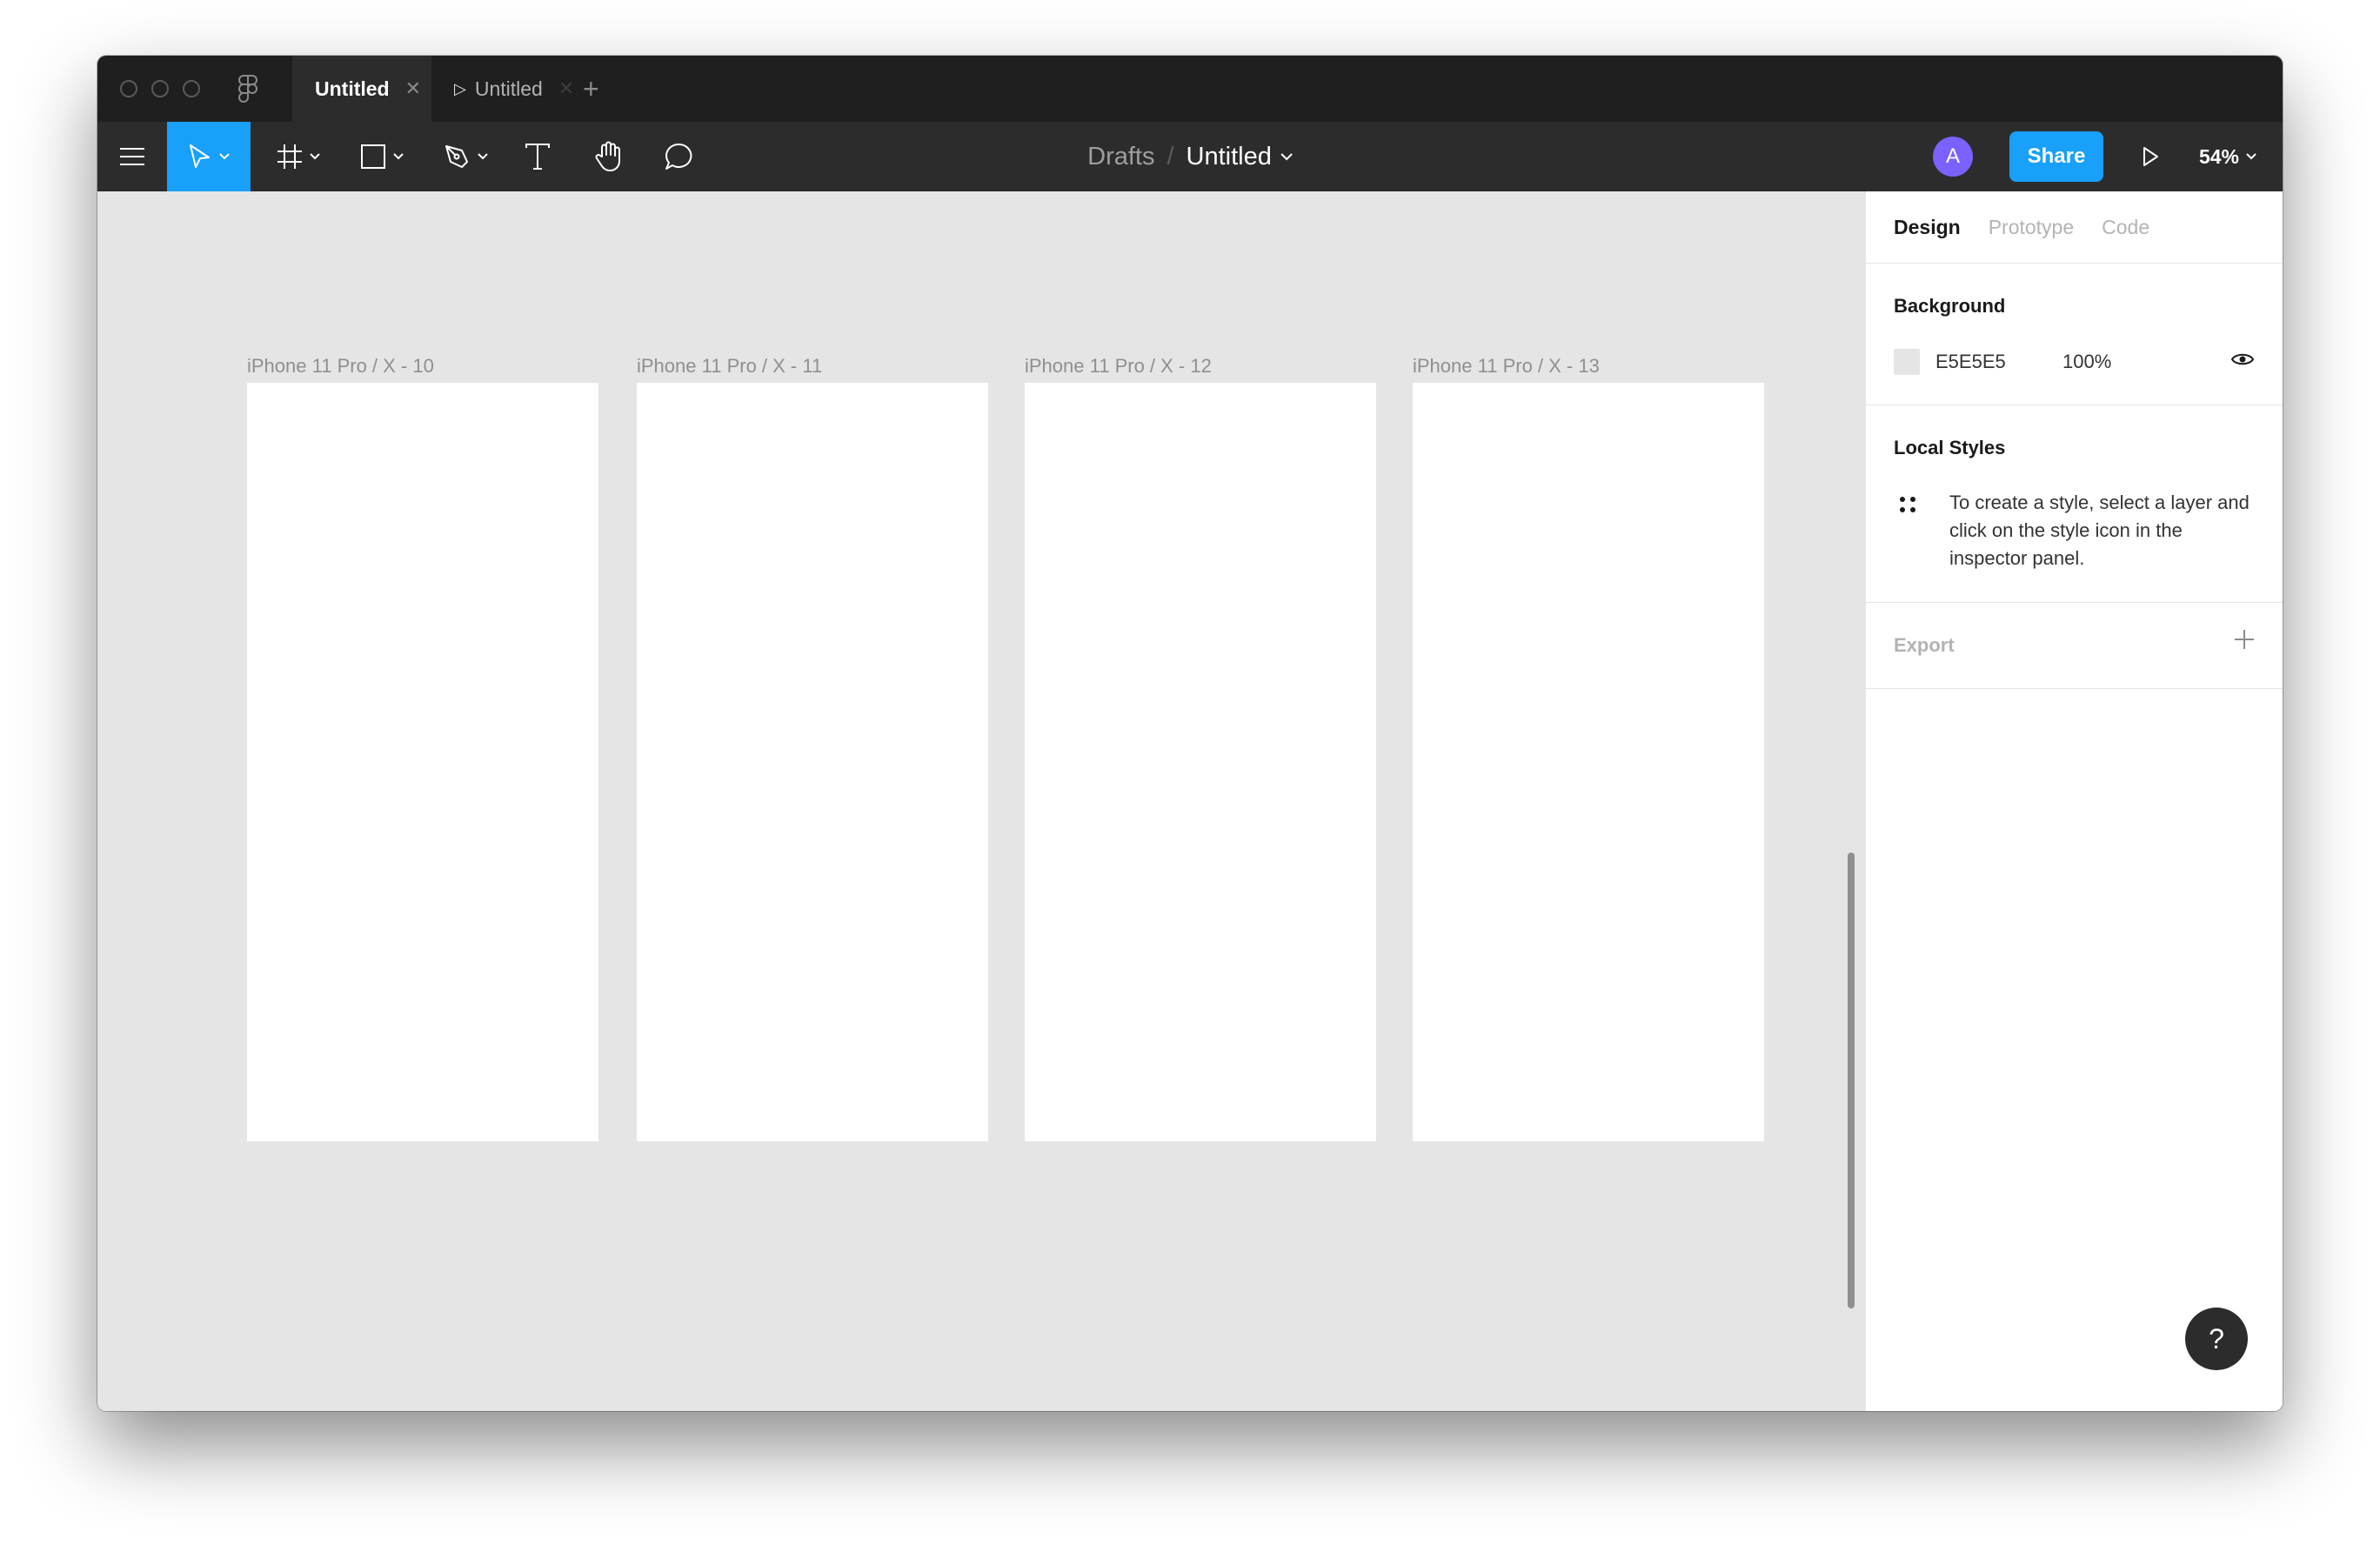 The width and height of the screenshot is (2380, 1552). What do you see at coordinates (1851, 1080) in the screenshot?
I see `canvas-scrollbar` at bounding box center [1851, 1080].